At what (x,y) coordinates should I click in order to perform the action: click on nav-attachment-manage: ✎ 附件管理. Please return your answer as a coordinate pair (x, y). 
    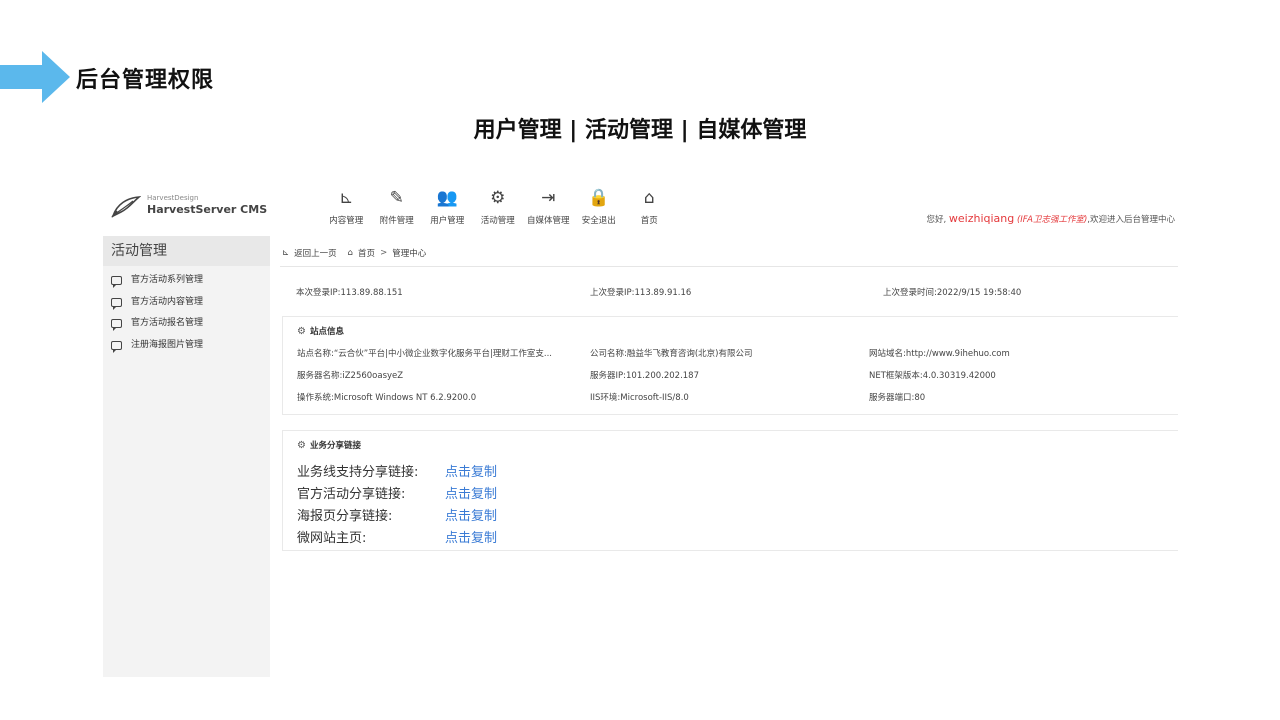
    Looking at the image, I should click on (397, 208).